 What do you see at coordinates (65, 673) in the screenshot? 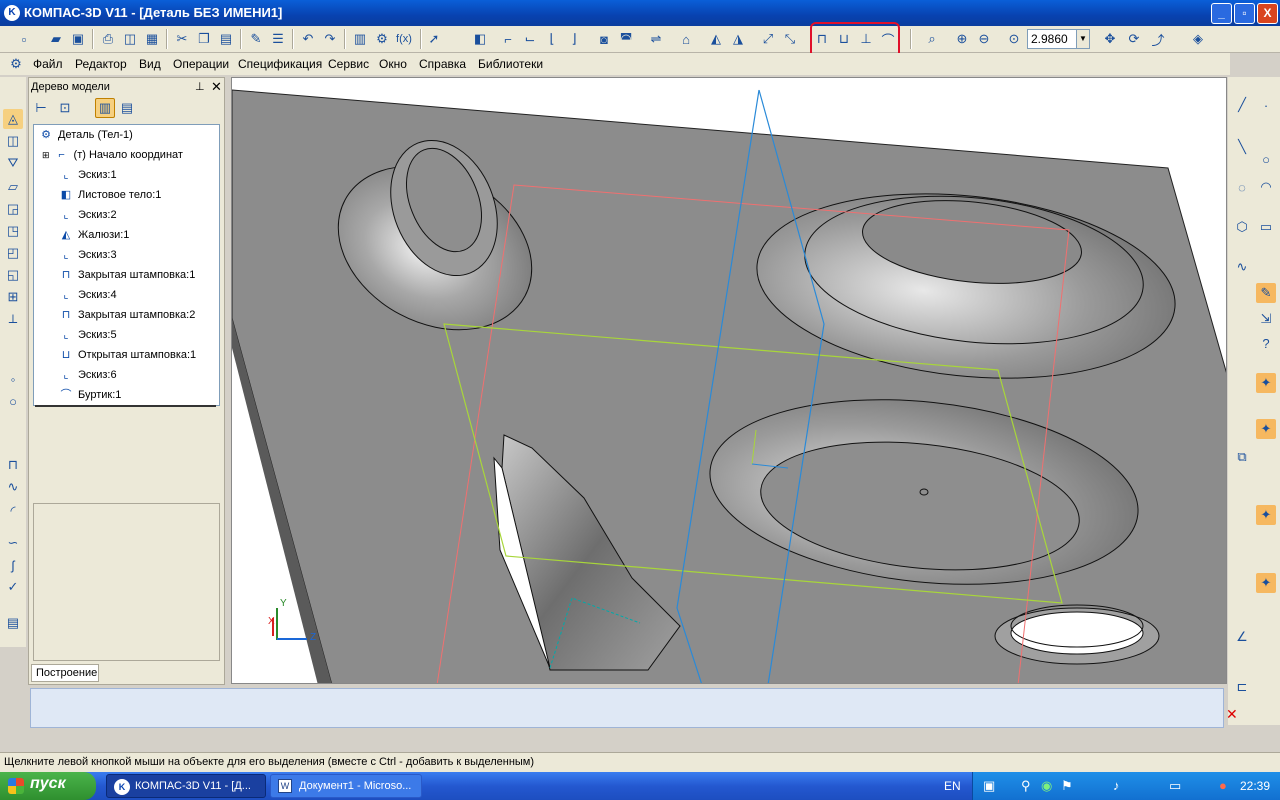
I see `tab-build: Построение` at bounding box center [65, 673].